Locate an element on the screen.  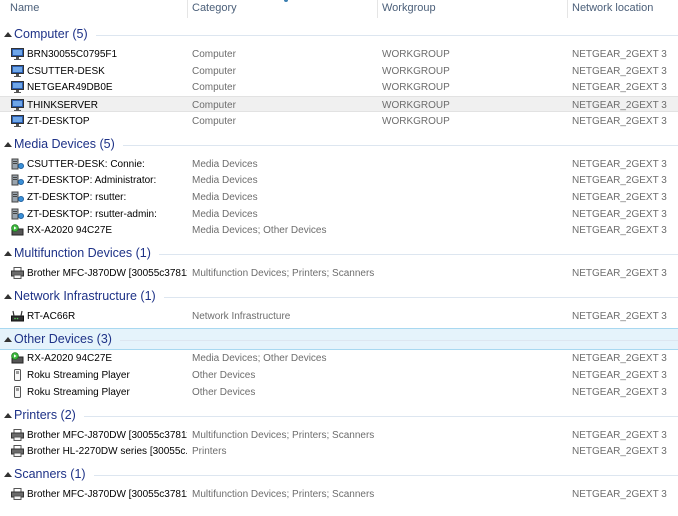
group-header-other-devices: Other Devices (3) is located at coordinates (339, 339).